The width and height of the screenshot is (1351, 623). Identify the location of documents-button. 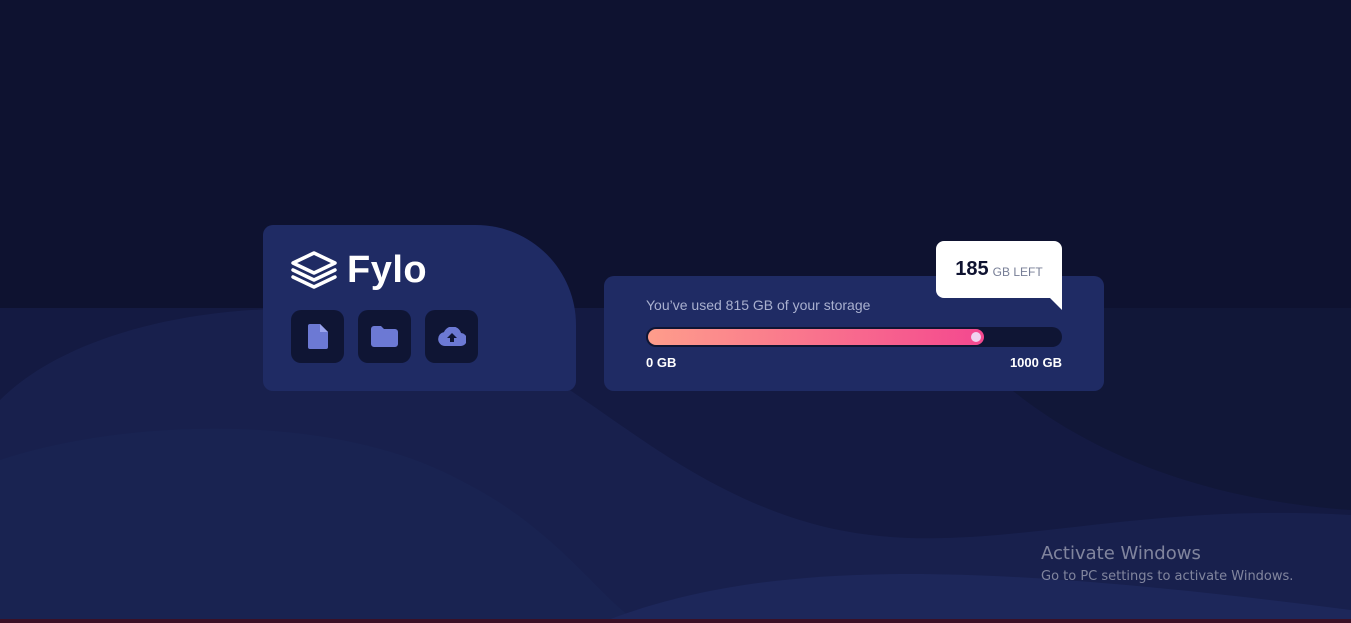
(317, 336).